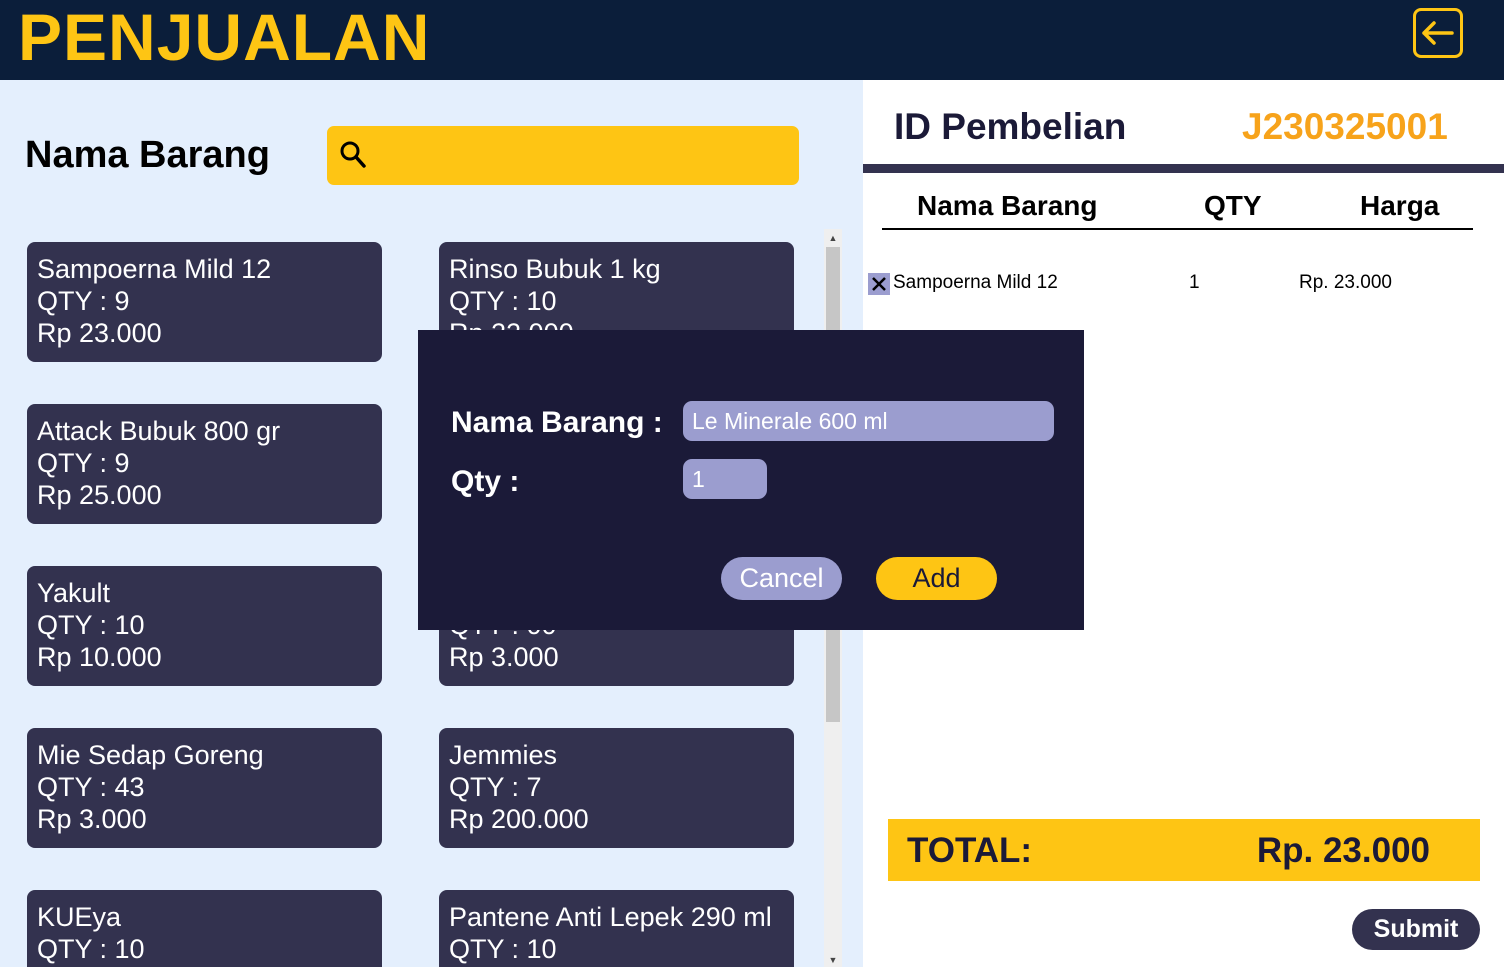 Image resolution: width=1504 pixels, height=967 pixels. I want to click on search-label: Nama Barang, so click(147, 155).